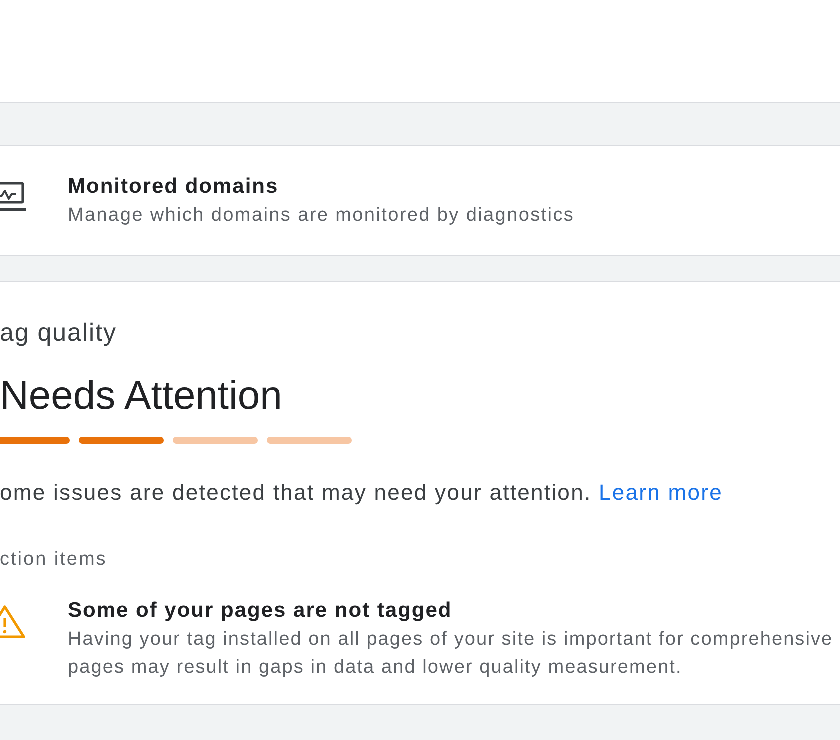 This screenshot has width=840, height=740. Describe the element at coordinates (362, 493) in the screenshot. I see `status-message: ome issues are detected that may need your attention. Learn more` at that location.